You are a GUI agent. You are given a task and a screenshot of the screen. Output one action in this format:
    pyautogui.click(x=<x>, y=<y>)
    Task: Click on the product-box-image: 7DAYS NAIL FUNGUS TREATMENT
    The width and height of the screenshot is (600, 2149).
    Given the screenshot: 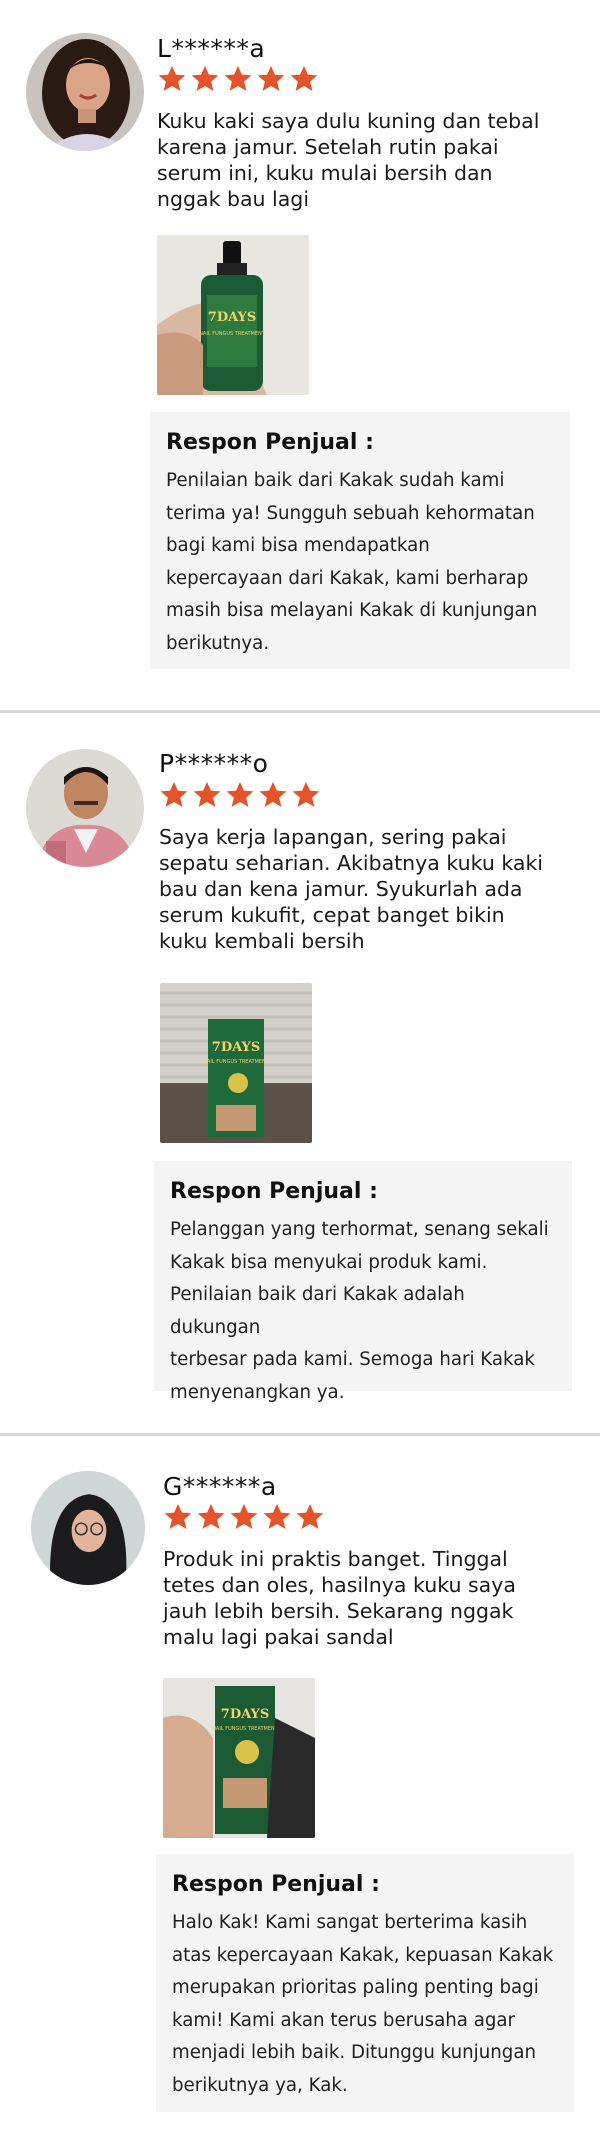 What is the action you would take?
    pyautogui.click(x=236, y=1063)
    